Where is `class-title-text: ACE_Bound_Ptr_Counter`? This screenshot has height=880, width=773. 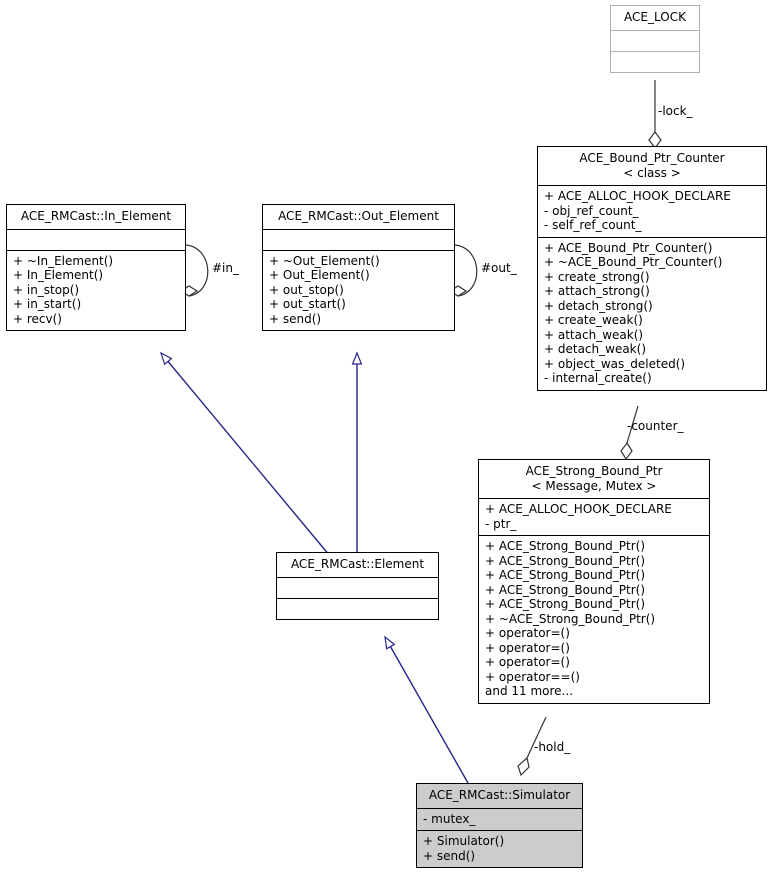 class-title-text: ACE_Bound_Ptr_Counter is located at coordinates (652, 158).